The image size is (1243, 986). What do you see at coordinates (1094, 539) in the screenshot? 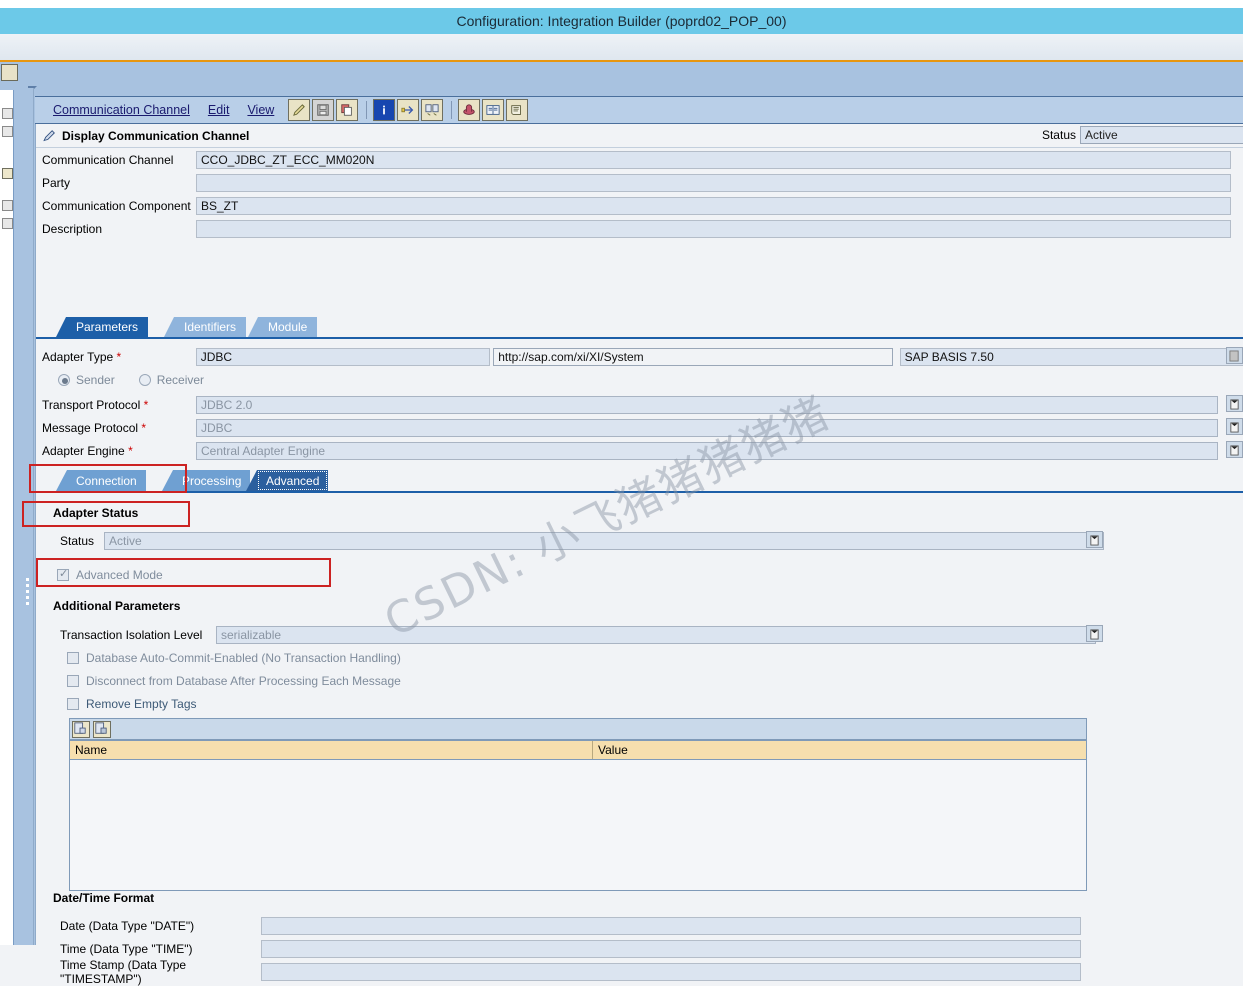
I see `adapter-status-dropdown-button` at bounding box center [1094, 539].